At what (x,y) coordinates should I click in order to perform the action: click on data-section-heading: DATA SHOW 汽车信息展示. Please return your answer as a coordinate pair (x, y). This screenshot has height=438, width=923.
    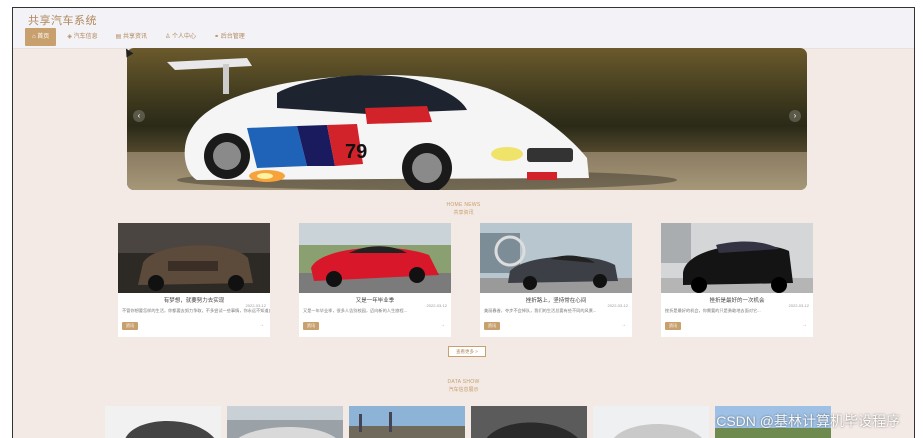
    Looking at the image, I should click on (463, 386).